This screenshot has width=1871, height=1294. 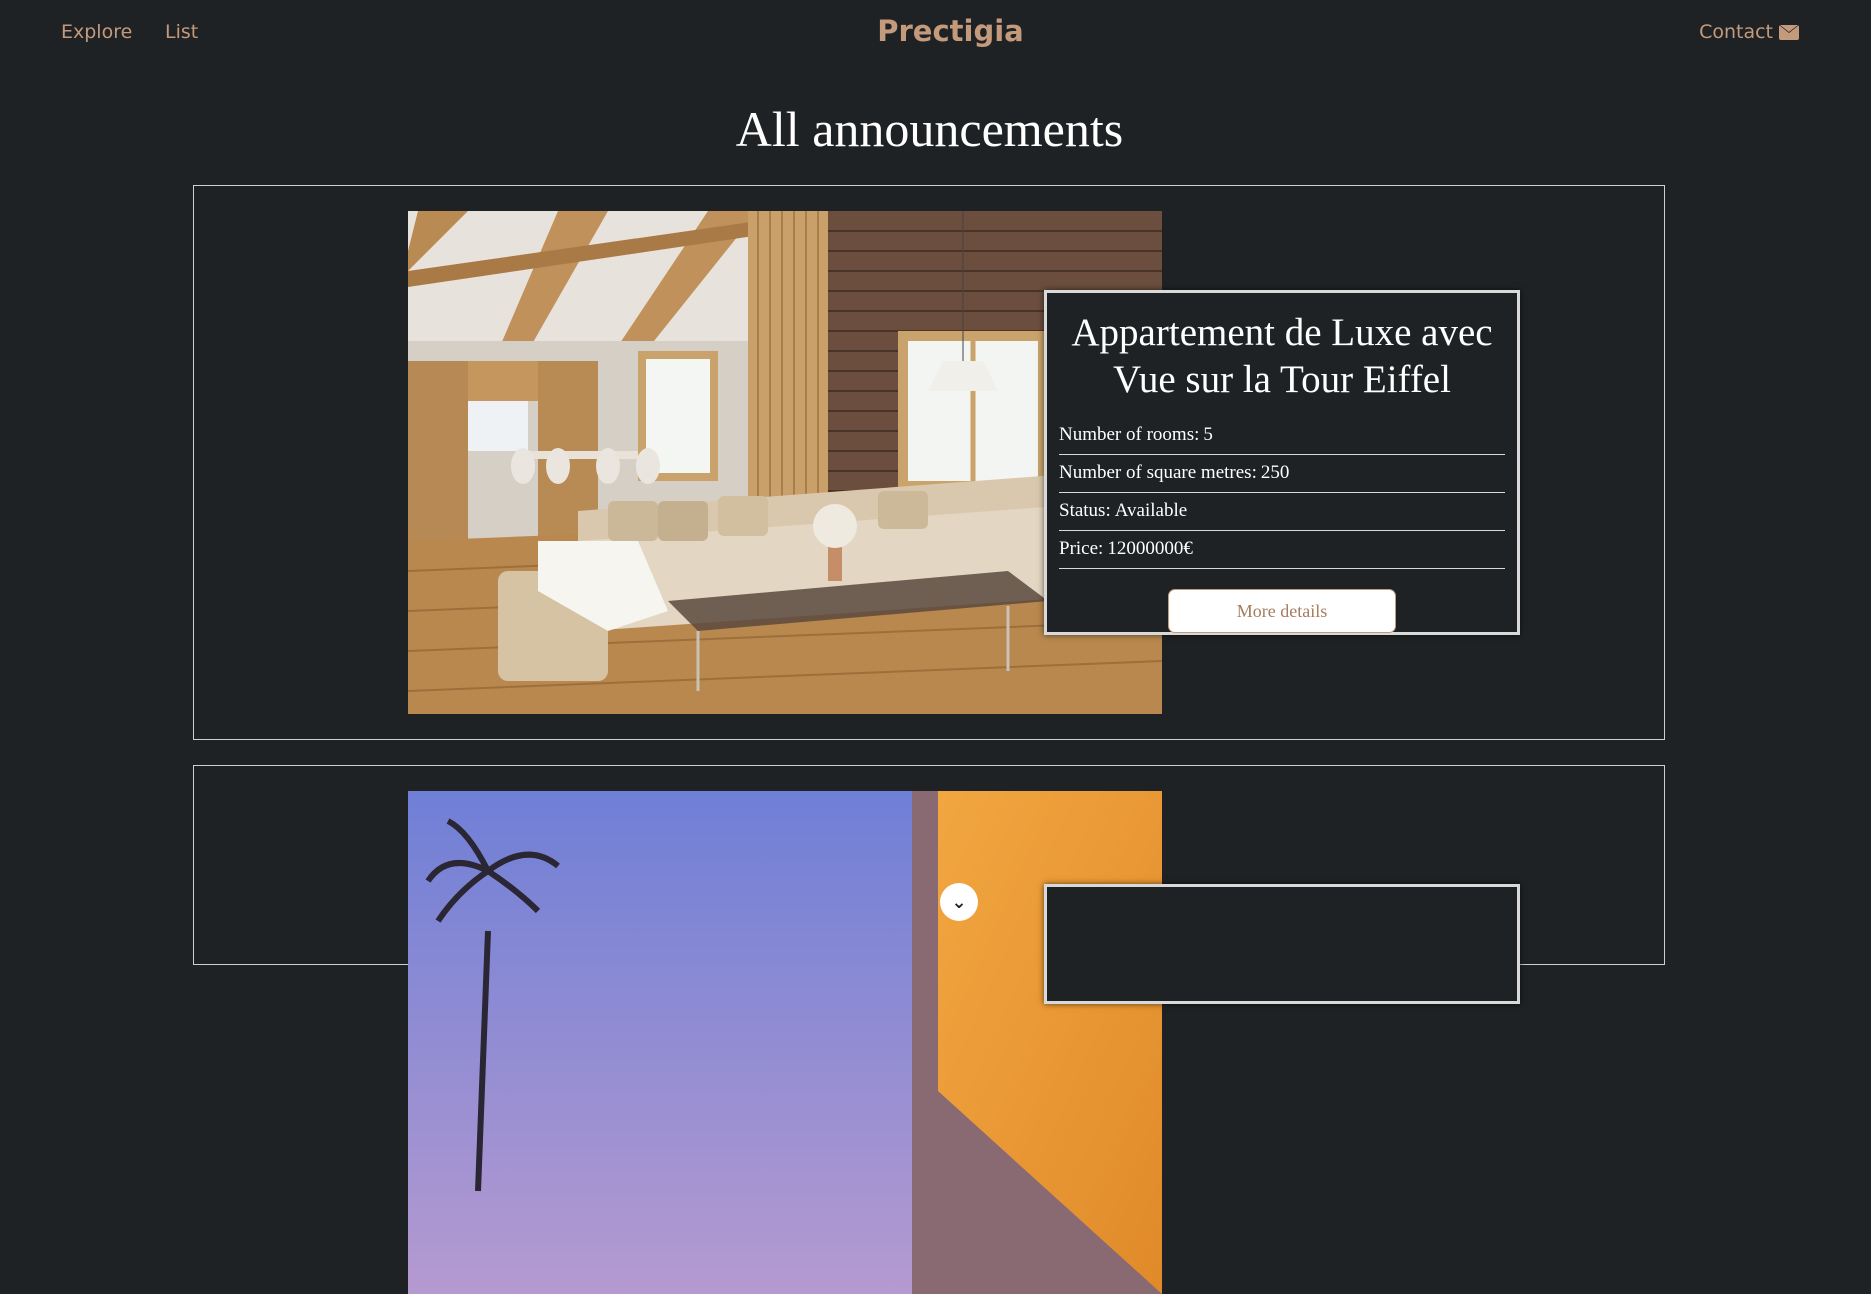 What do you see at coordinates (1736, 32) in the screenshot?
I see `contact-label: Contact` at bounding box center [1736, 32].